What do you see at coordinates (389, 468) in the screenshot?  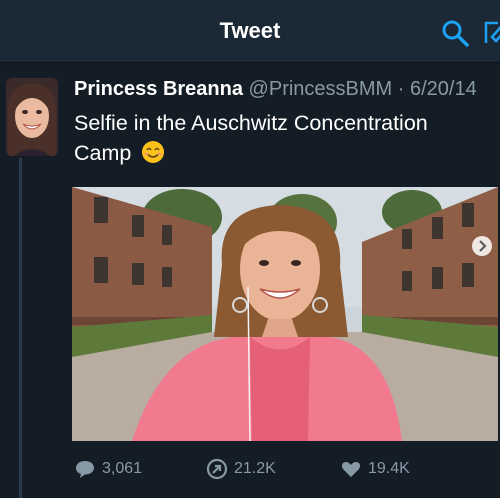 I see `like-count: 19.4K` at bounding box center [389, 468].